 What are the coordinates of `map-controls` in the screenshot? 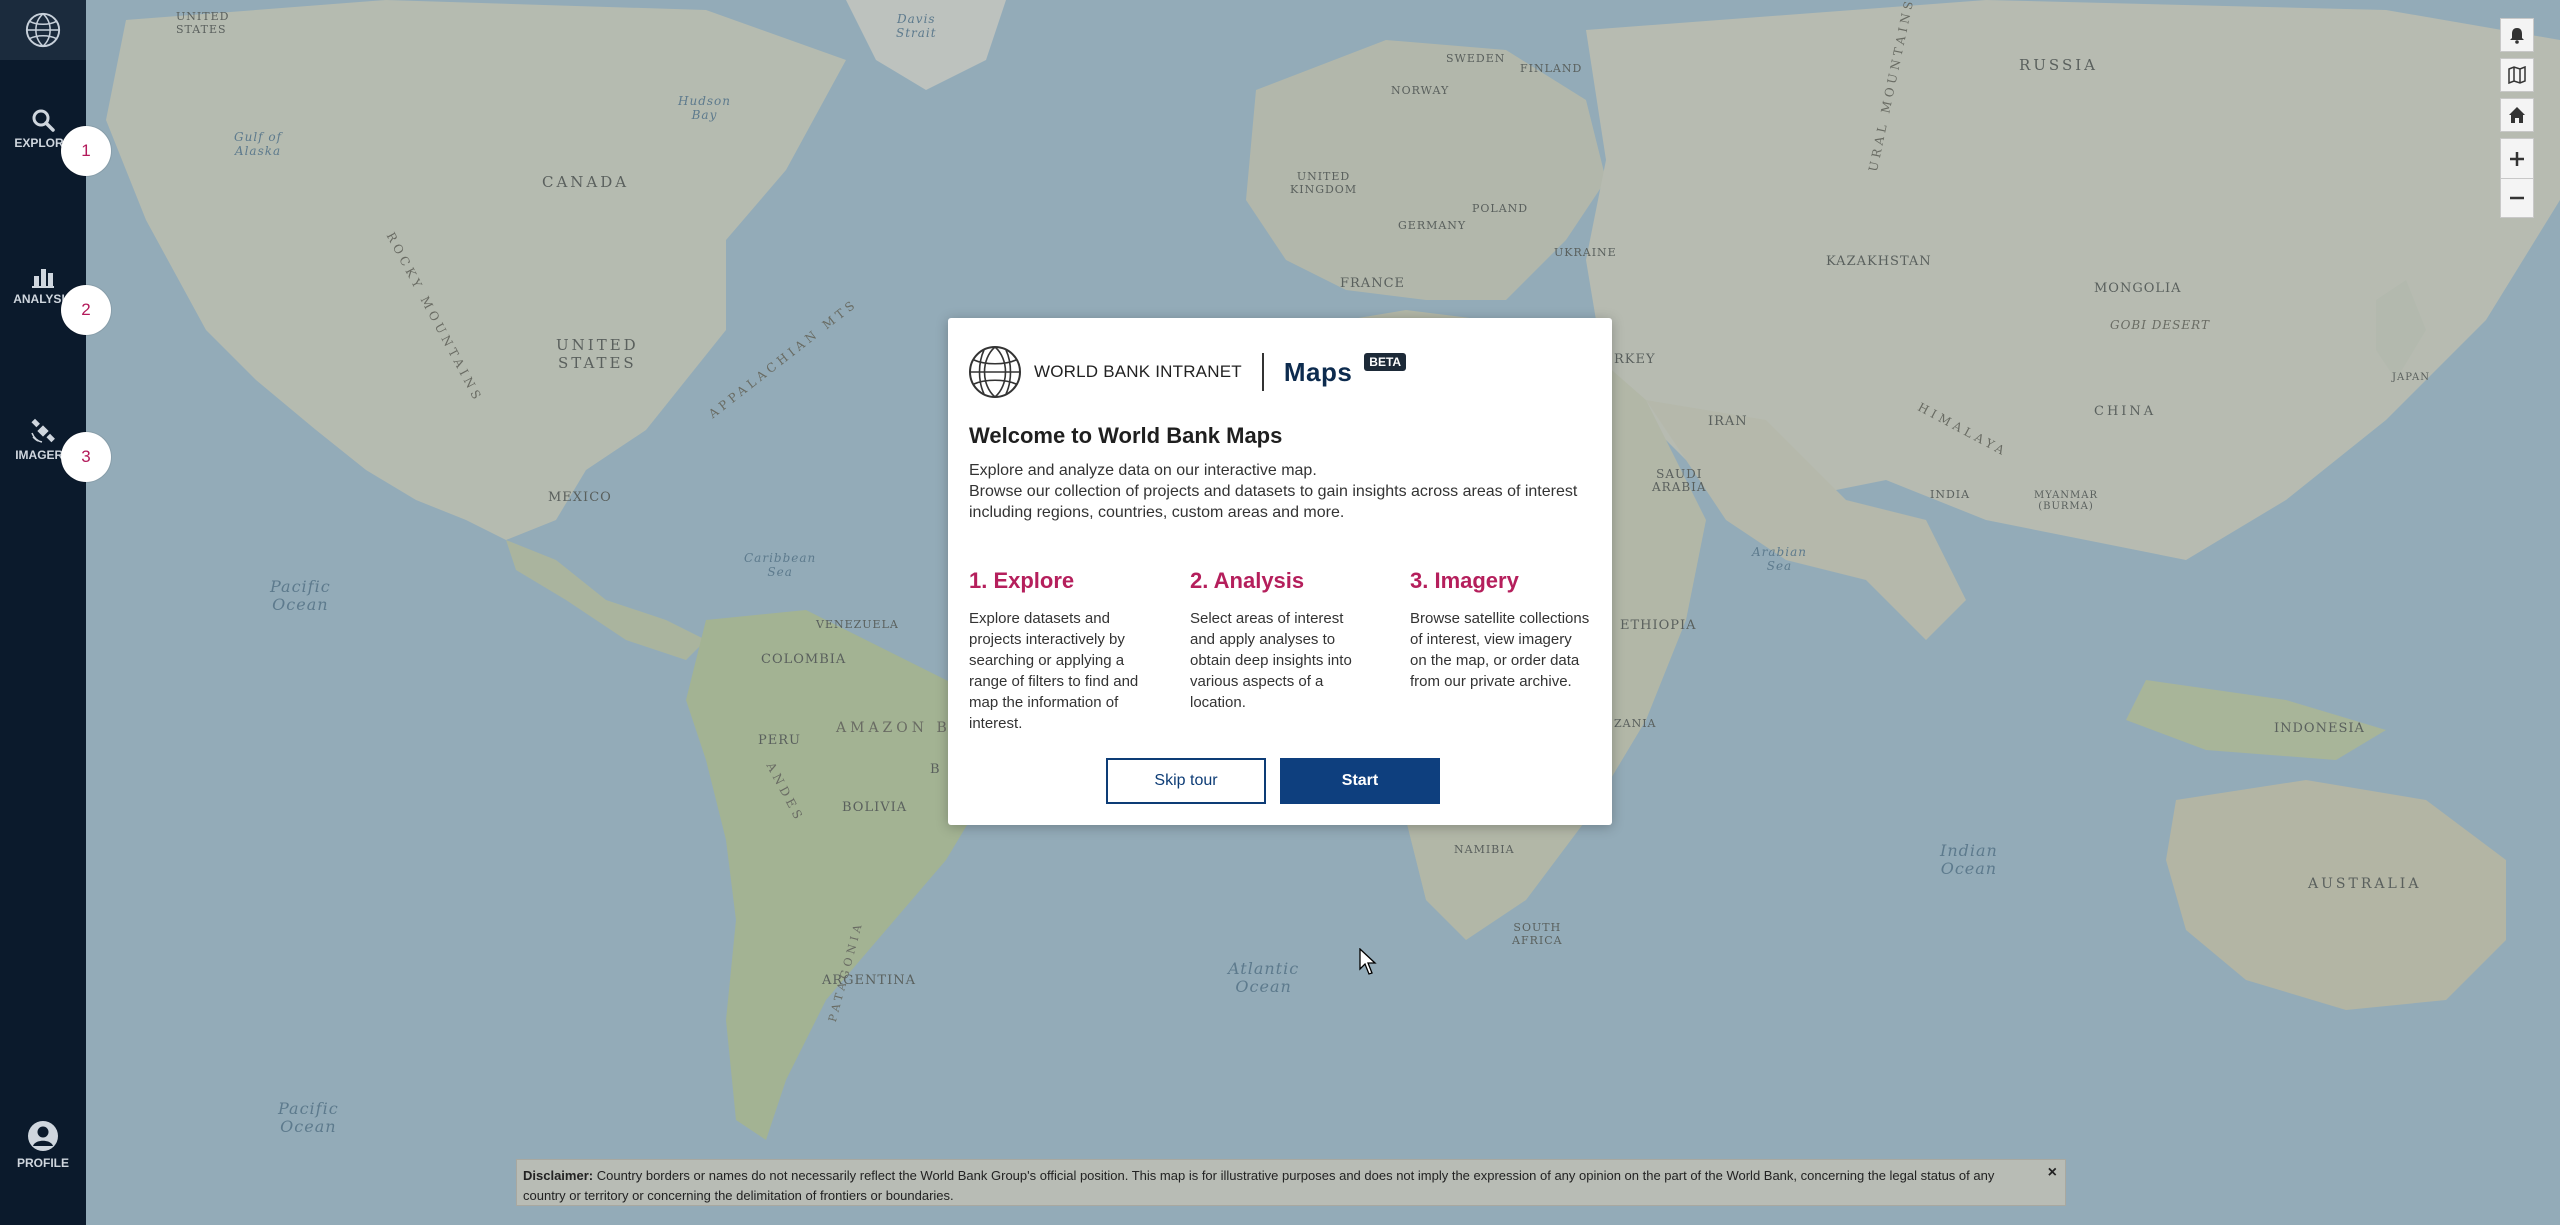 It's located at (2517, 121).